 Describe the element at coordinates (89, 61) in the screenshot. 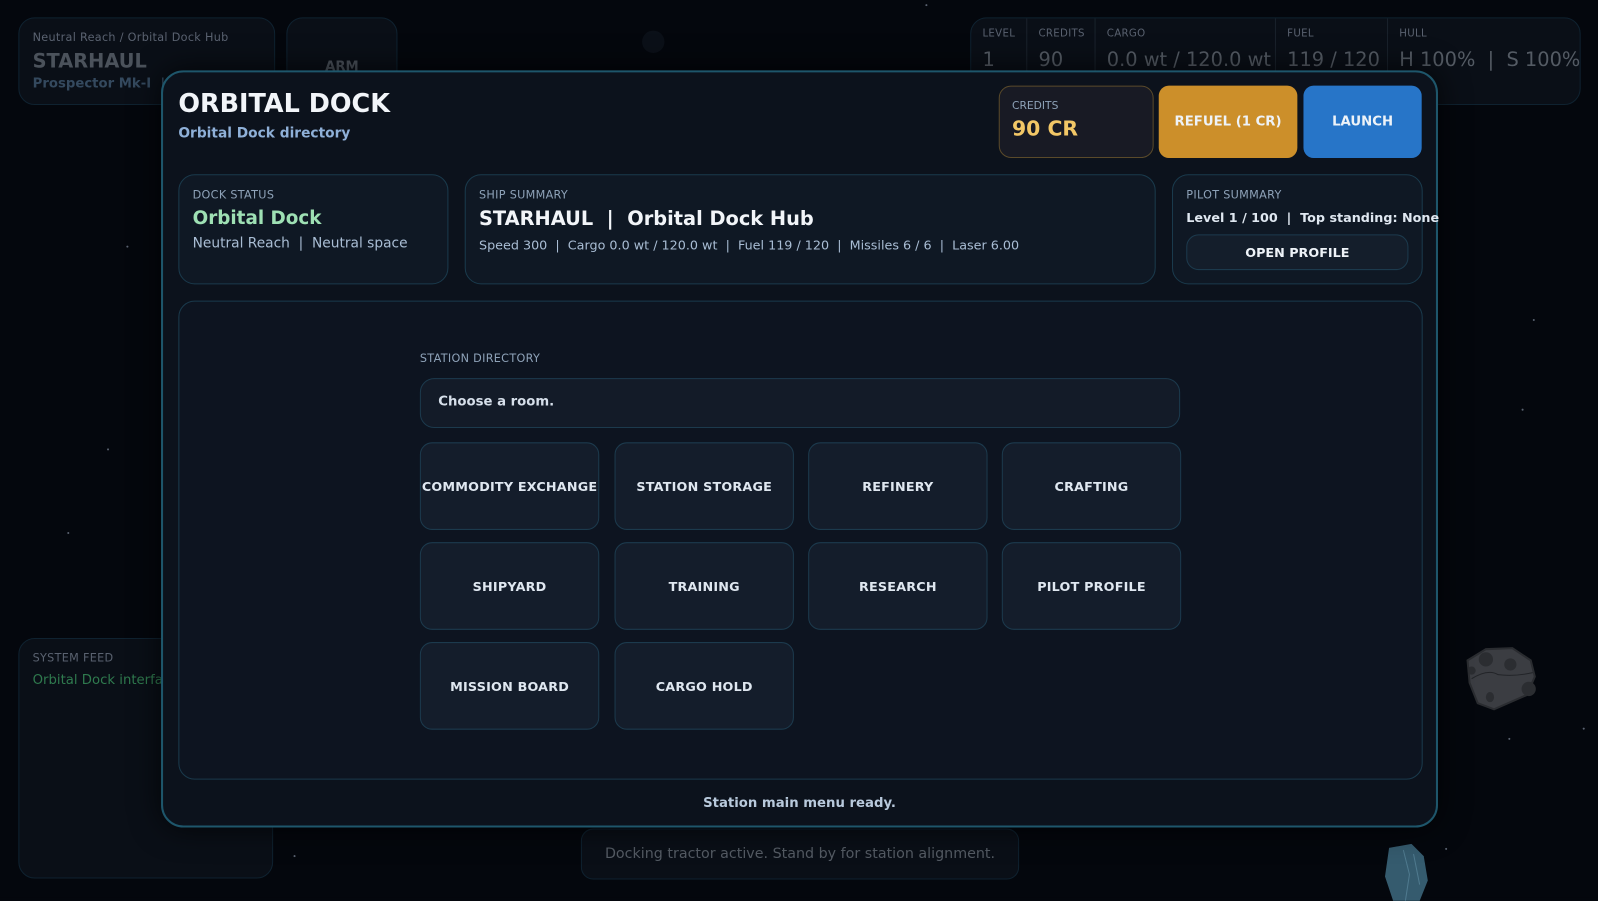

I see `ship-name: STARHAUL` at that location.